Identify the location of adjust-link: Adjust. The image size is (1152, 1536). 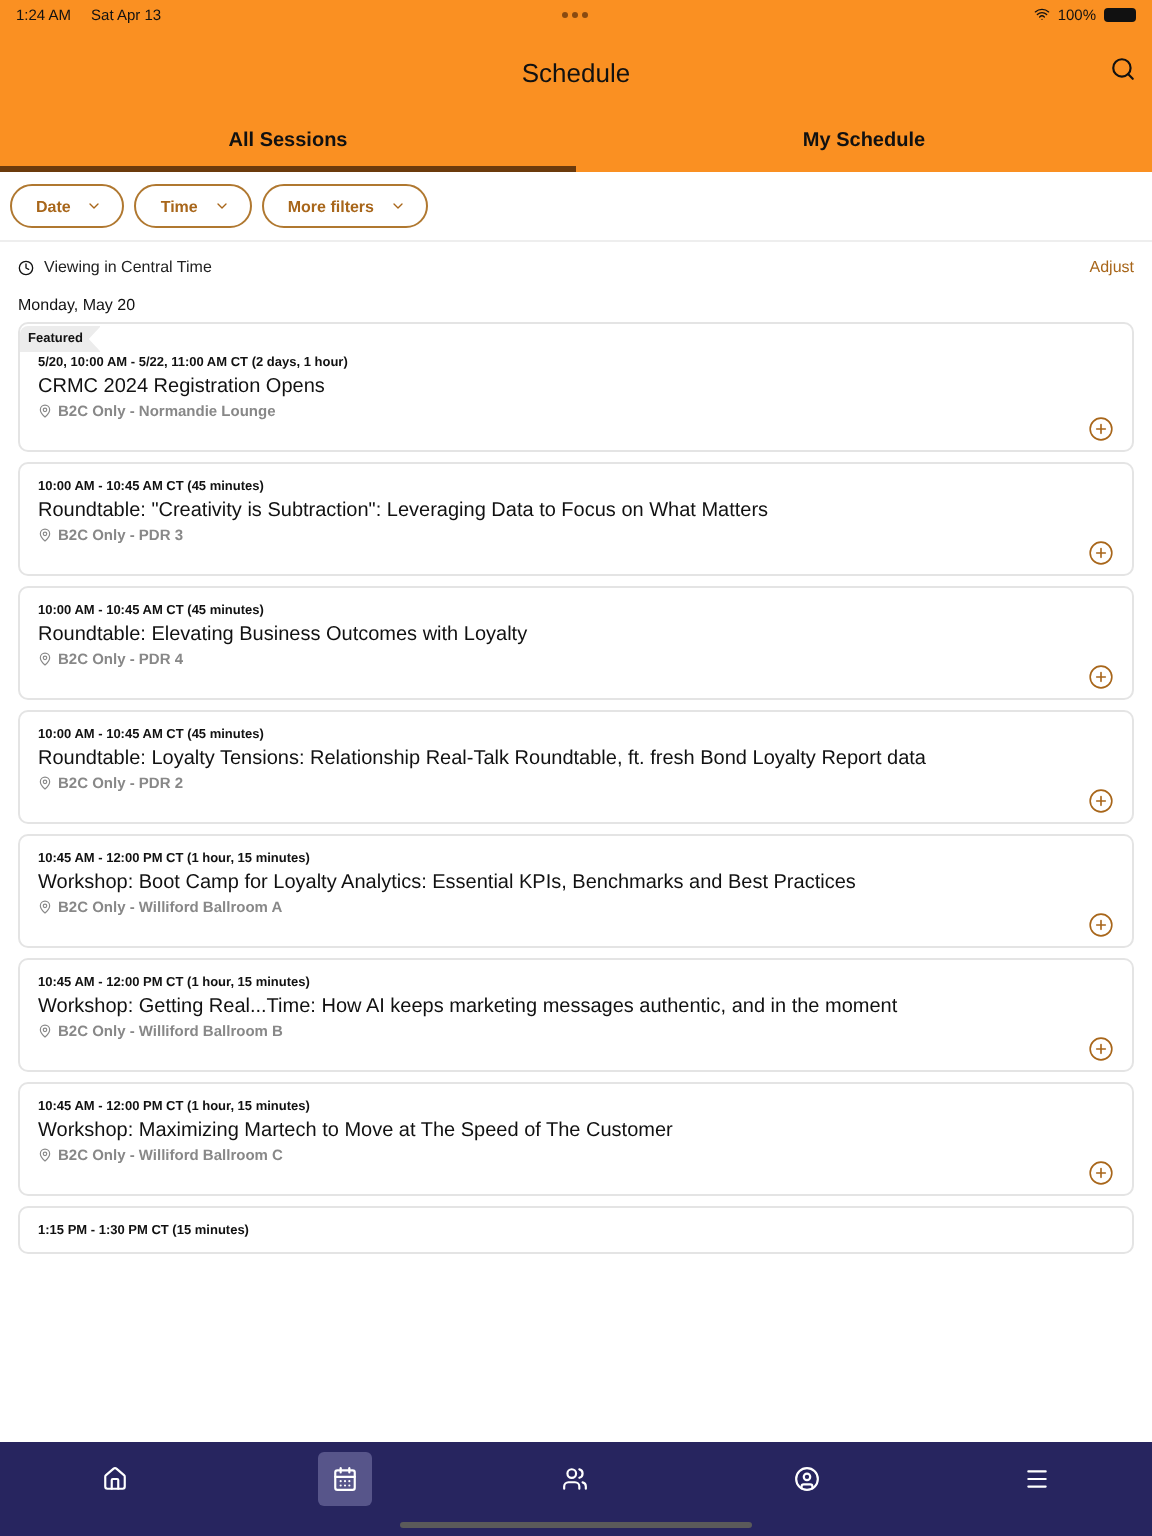
(1111, 267).